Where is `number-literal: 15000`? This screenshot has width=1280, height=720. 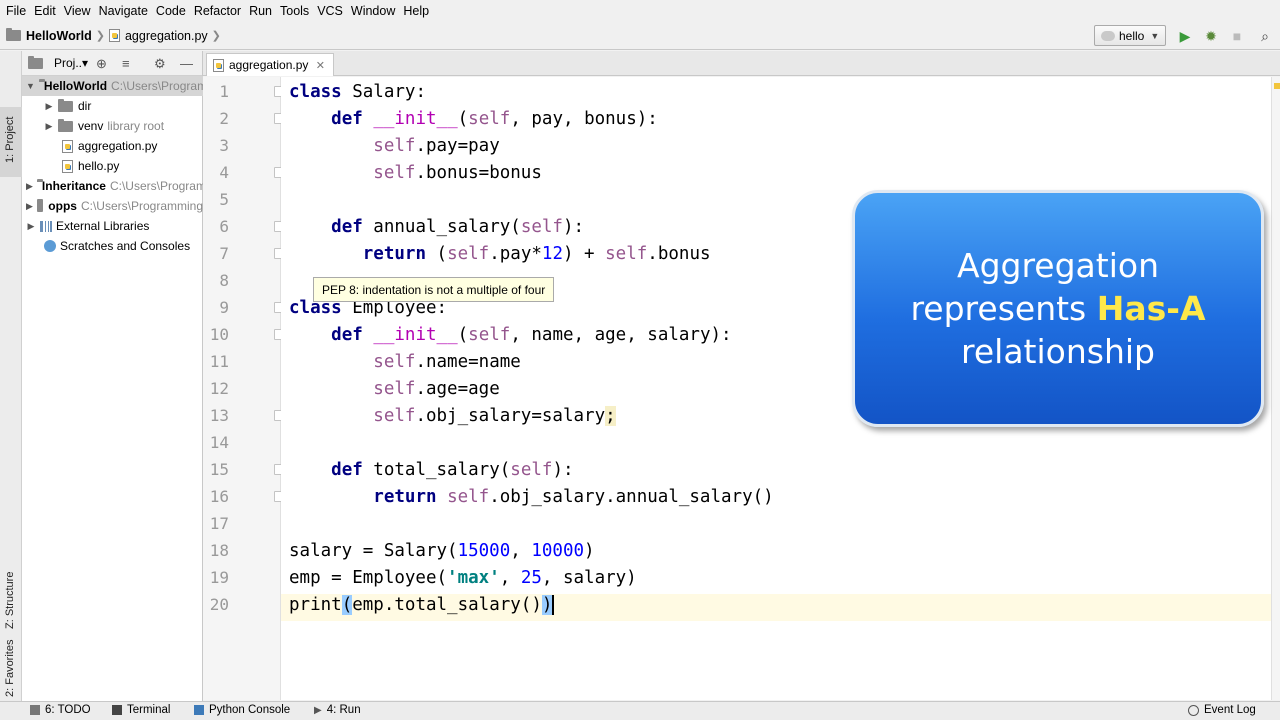 number-literal: 15000 is located at coordinates (484, 551).